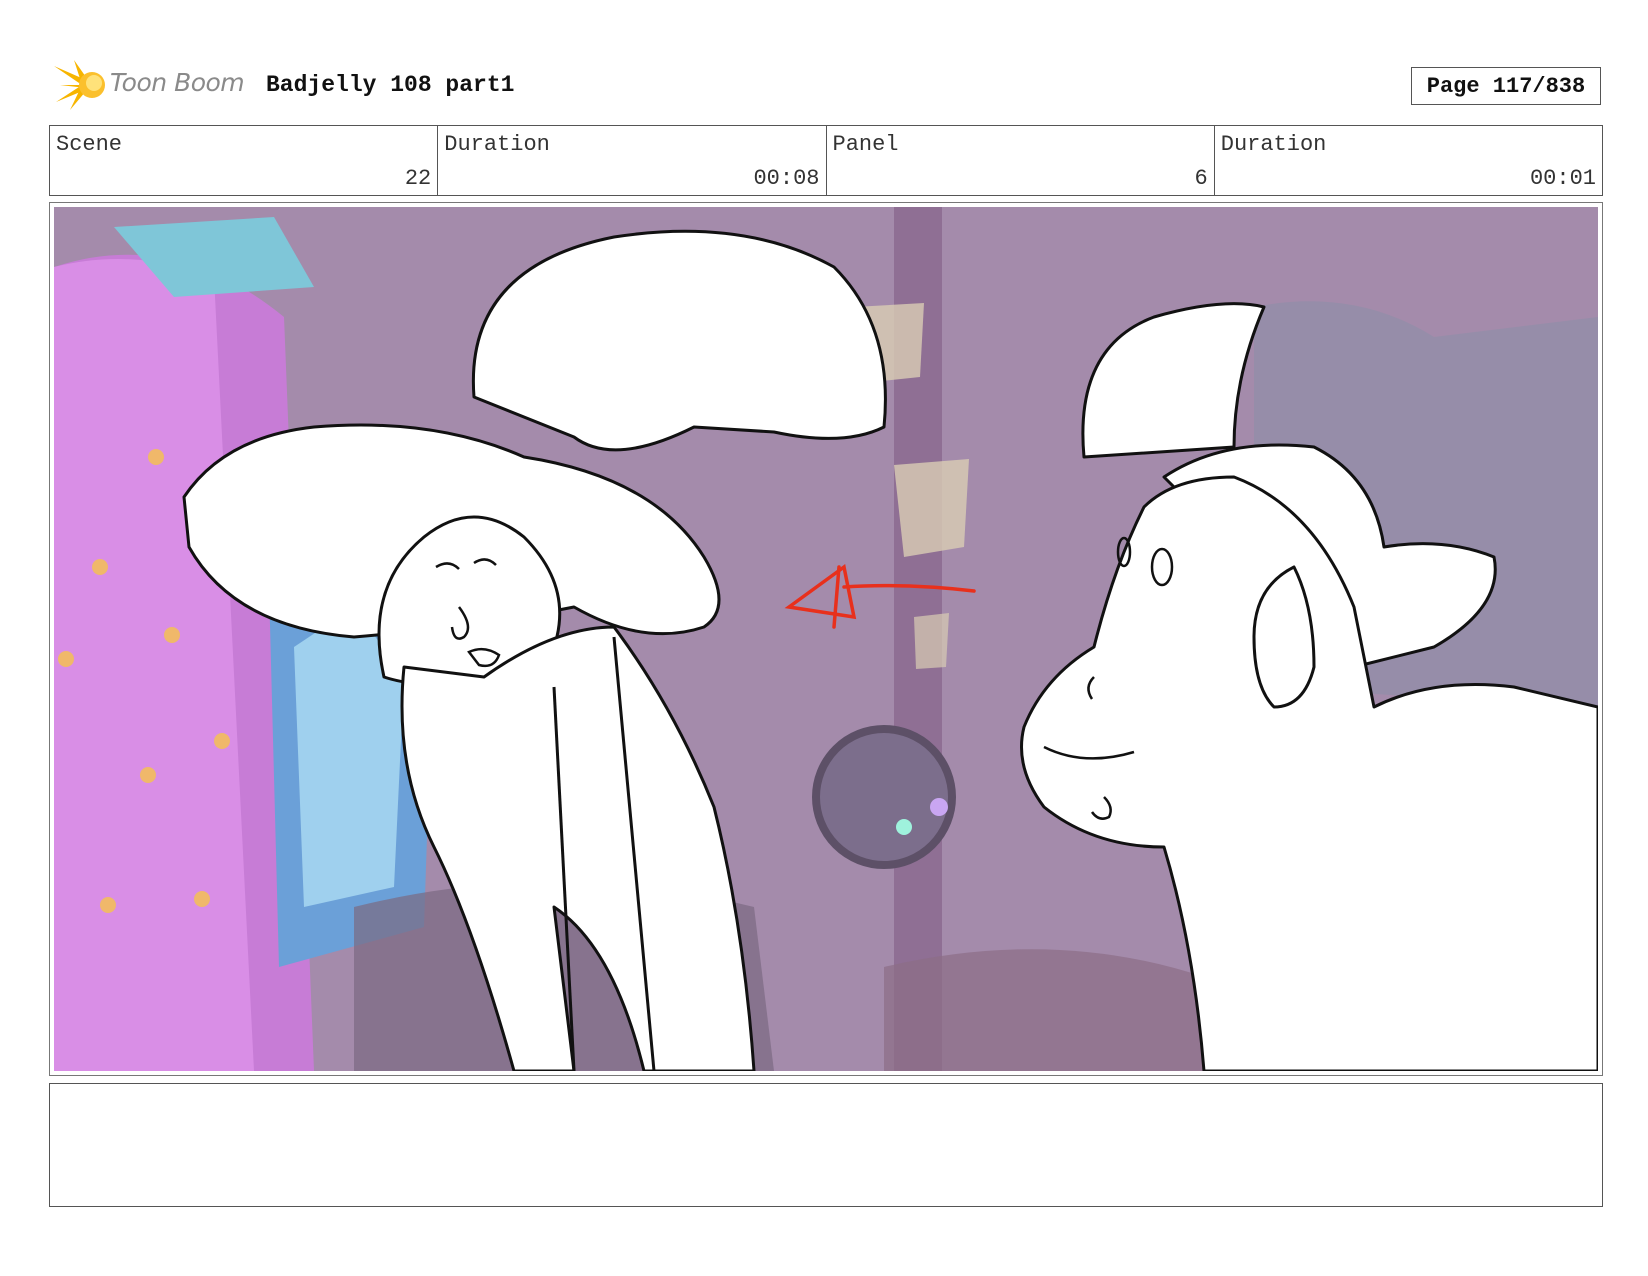 The width and height of the screenshot is (1648, 1276). I want to click on round-mirror, so click(884, 797).